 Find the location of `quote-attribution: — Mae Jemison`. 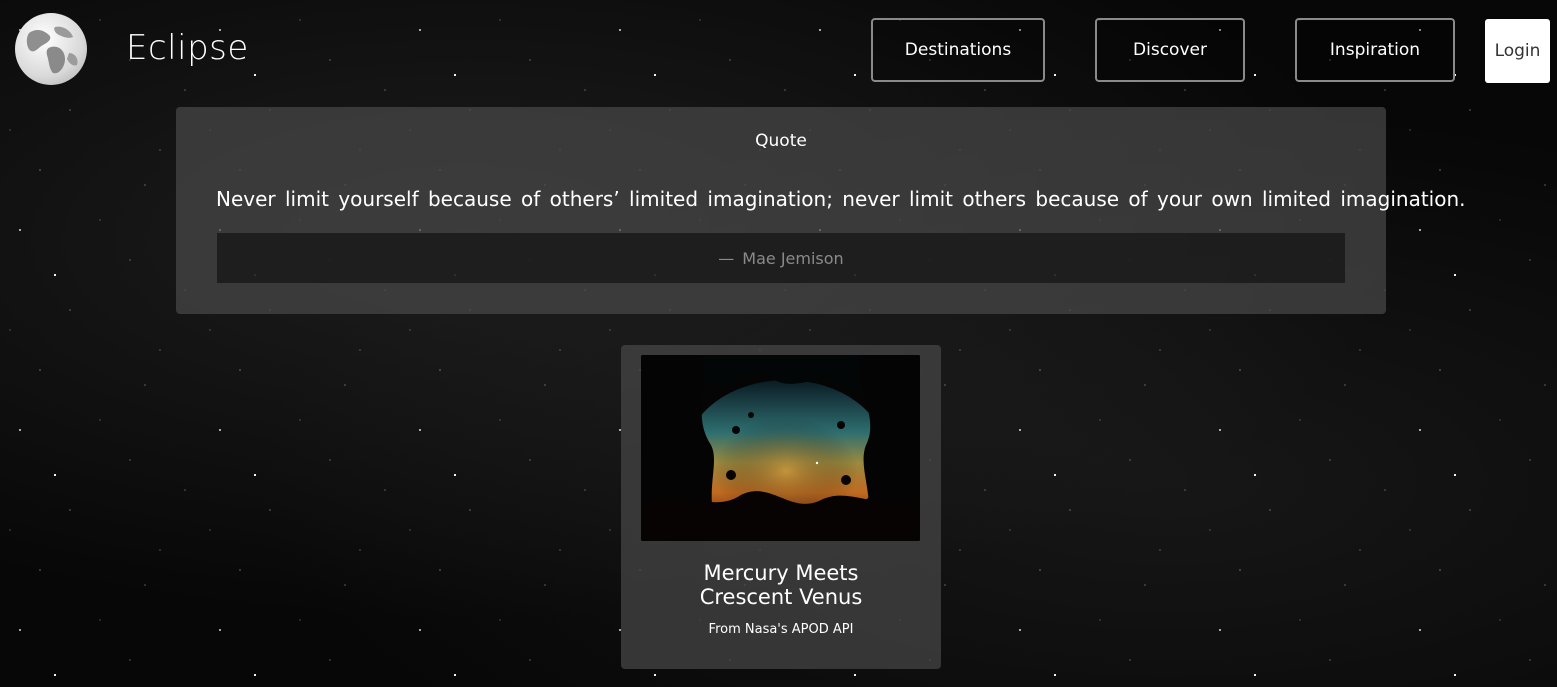

quote-attribution: — Mae Jemison is located at coordinates (781, 258).